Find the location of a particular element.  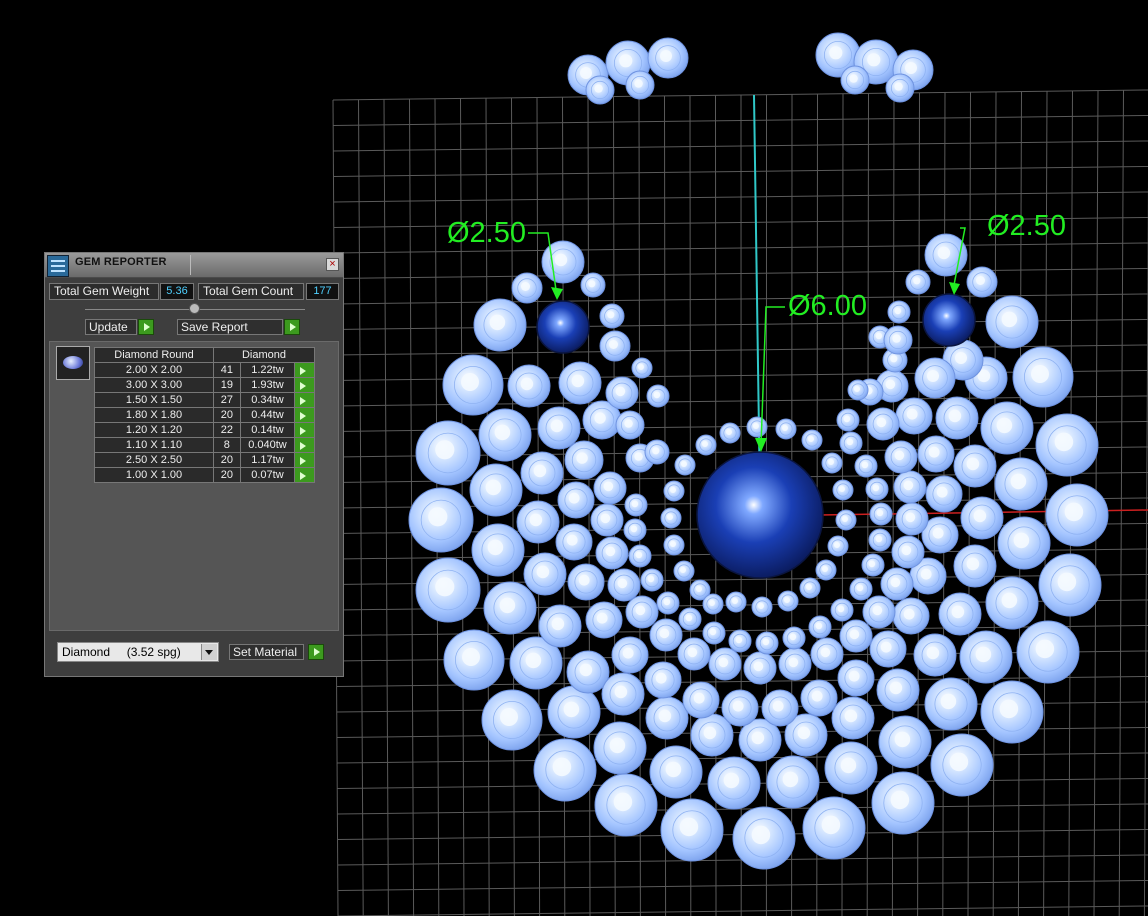

table-row: 2.50 X 2.50 20 1.17tw is located at coordinates (204, 460).